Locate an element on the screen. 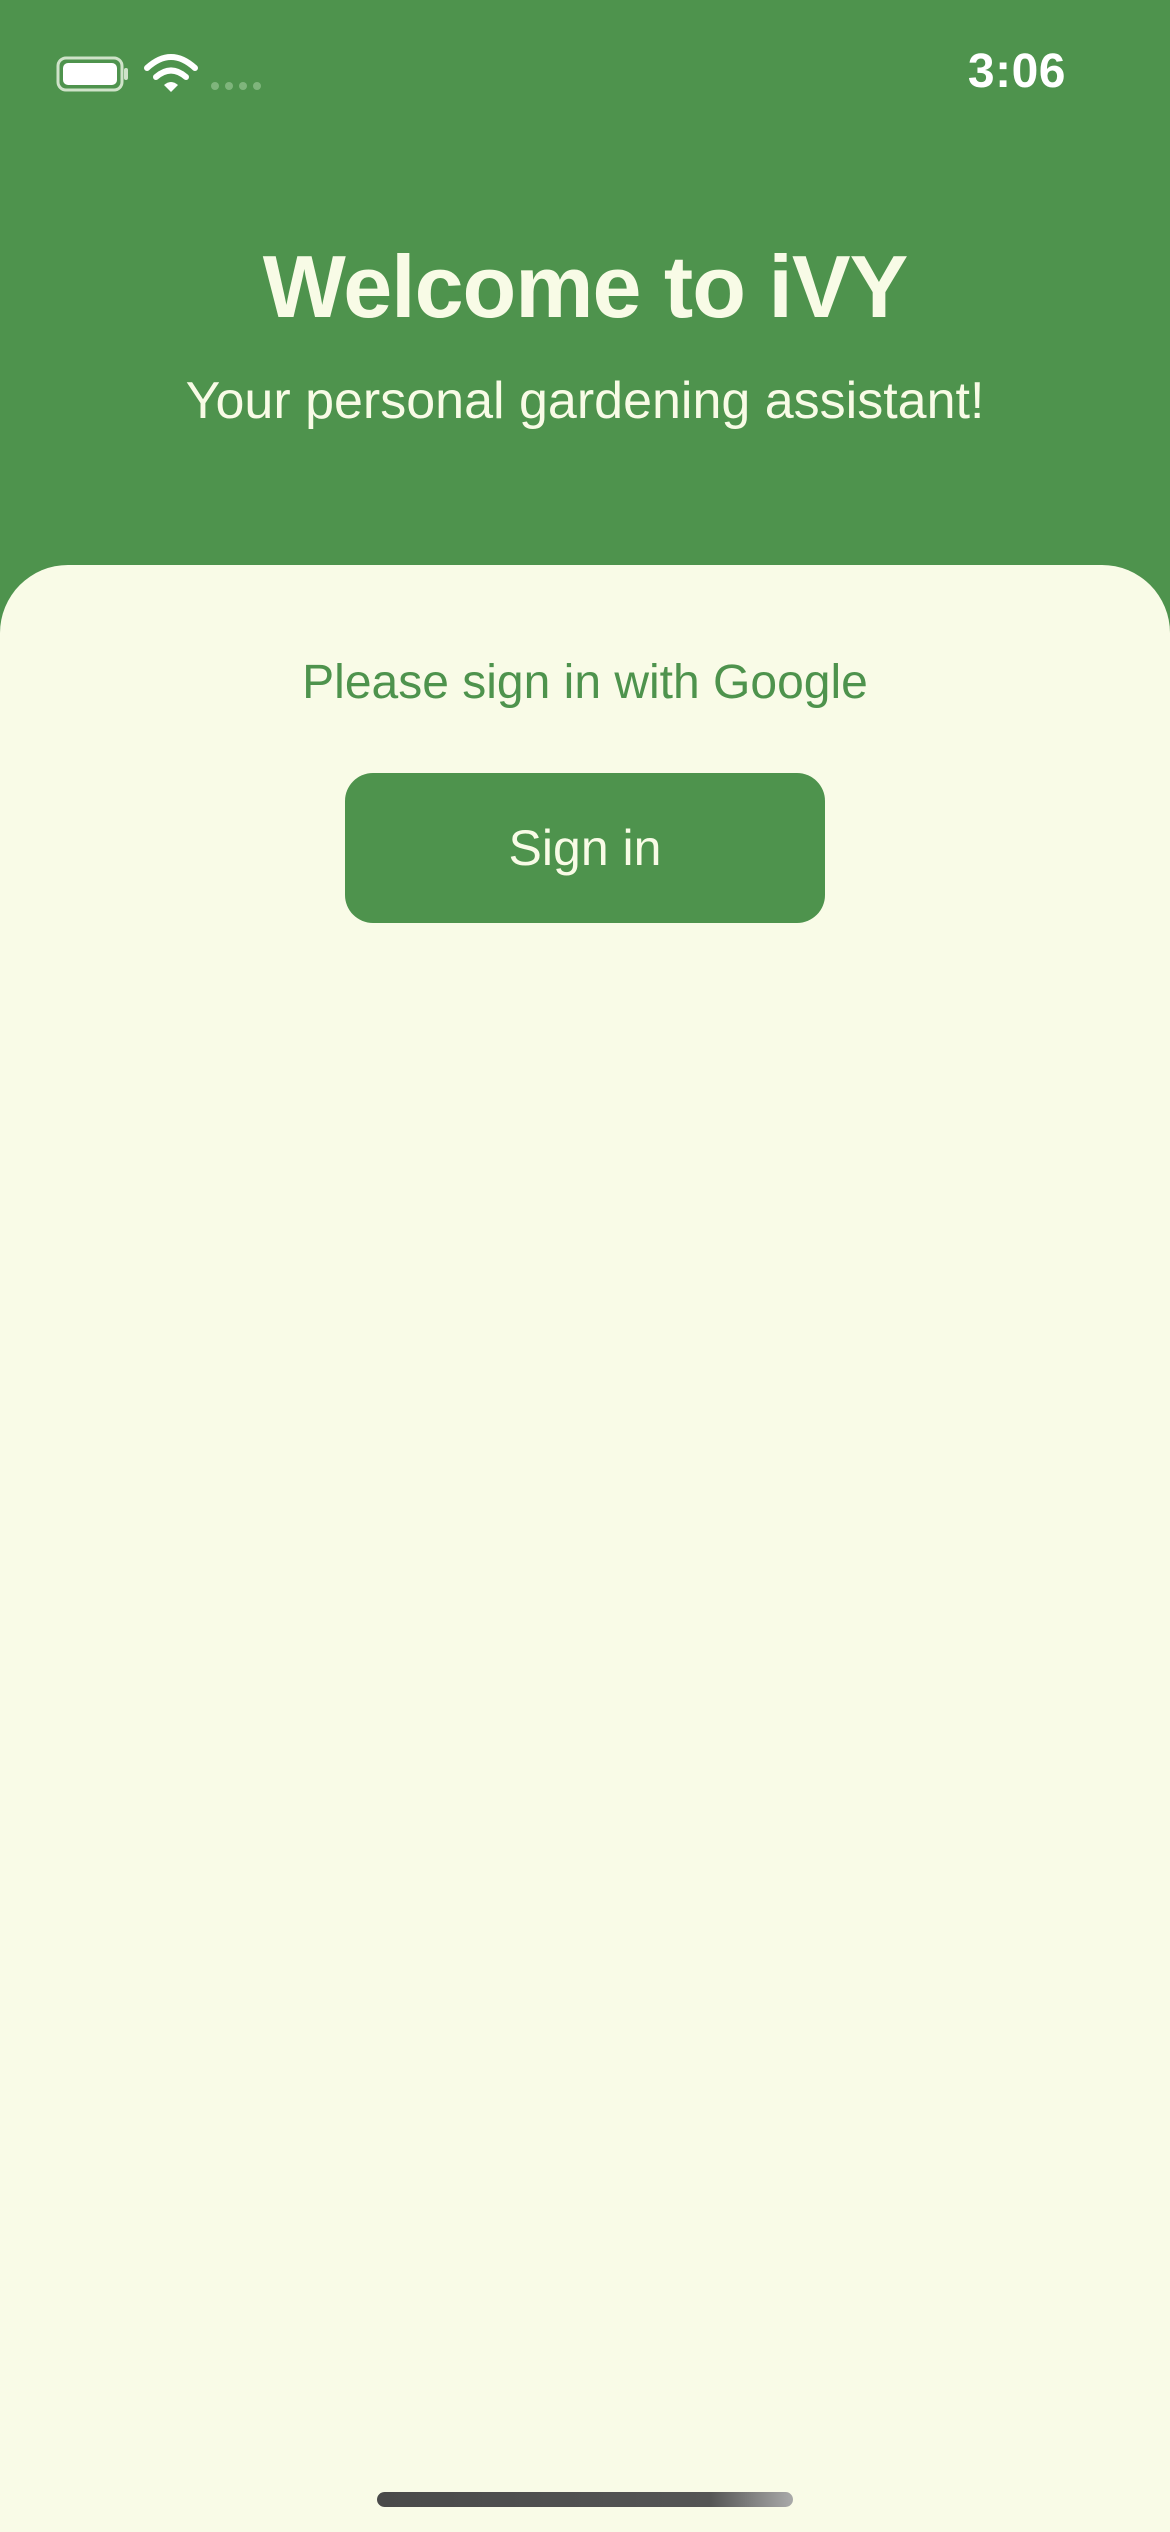 This screenshot has height=2532, width=1170. home-indicator is located at coordinates (585, 2499).